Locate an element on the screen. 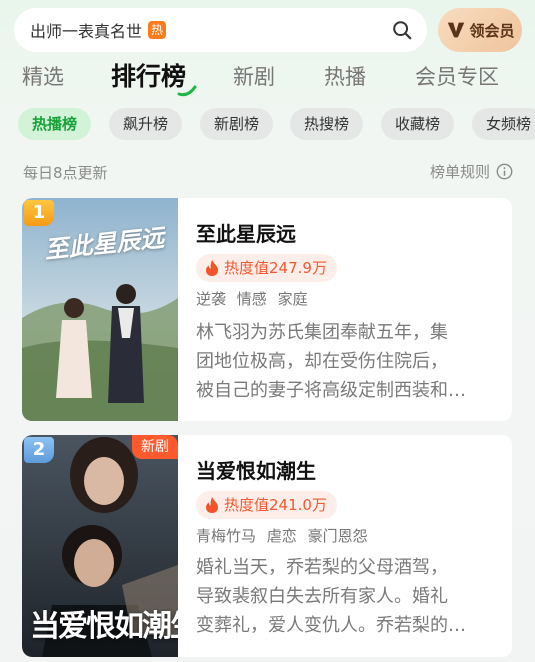  tag: 逆袭 is located at coordinates (211, 299).